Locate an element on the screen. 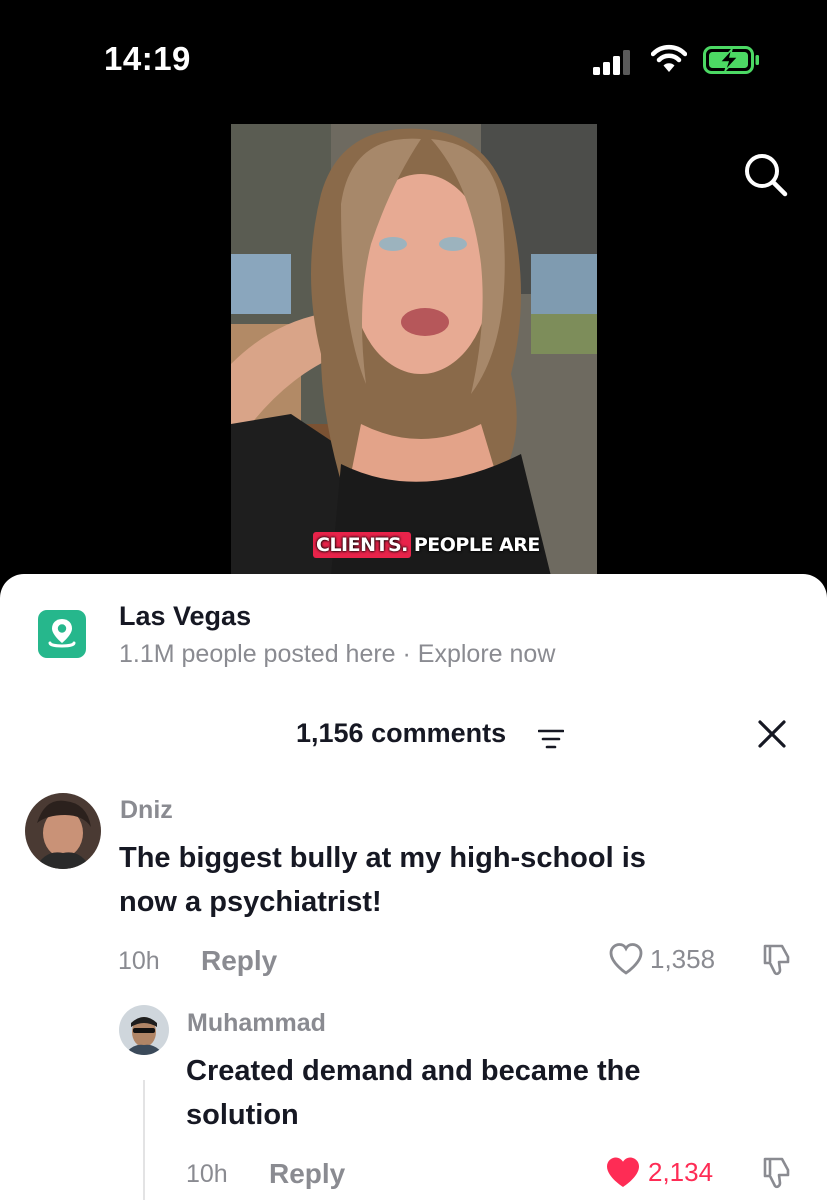 The height and width of the screenshot is (1200, 827). like-button: 2,134 is located at coordinates (658, 1172).